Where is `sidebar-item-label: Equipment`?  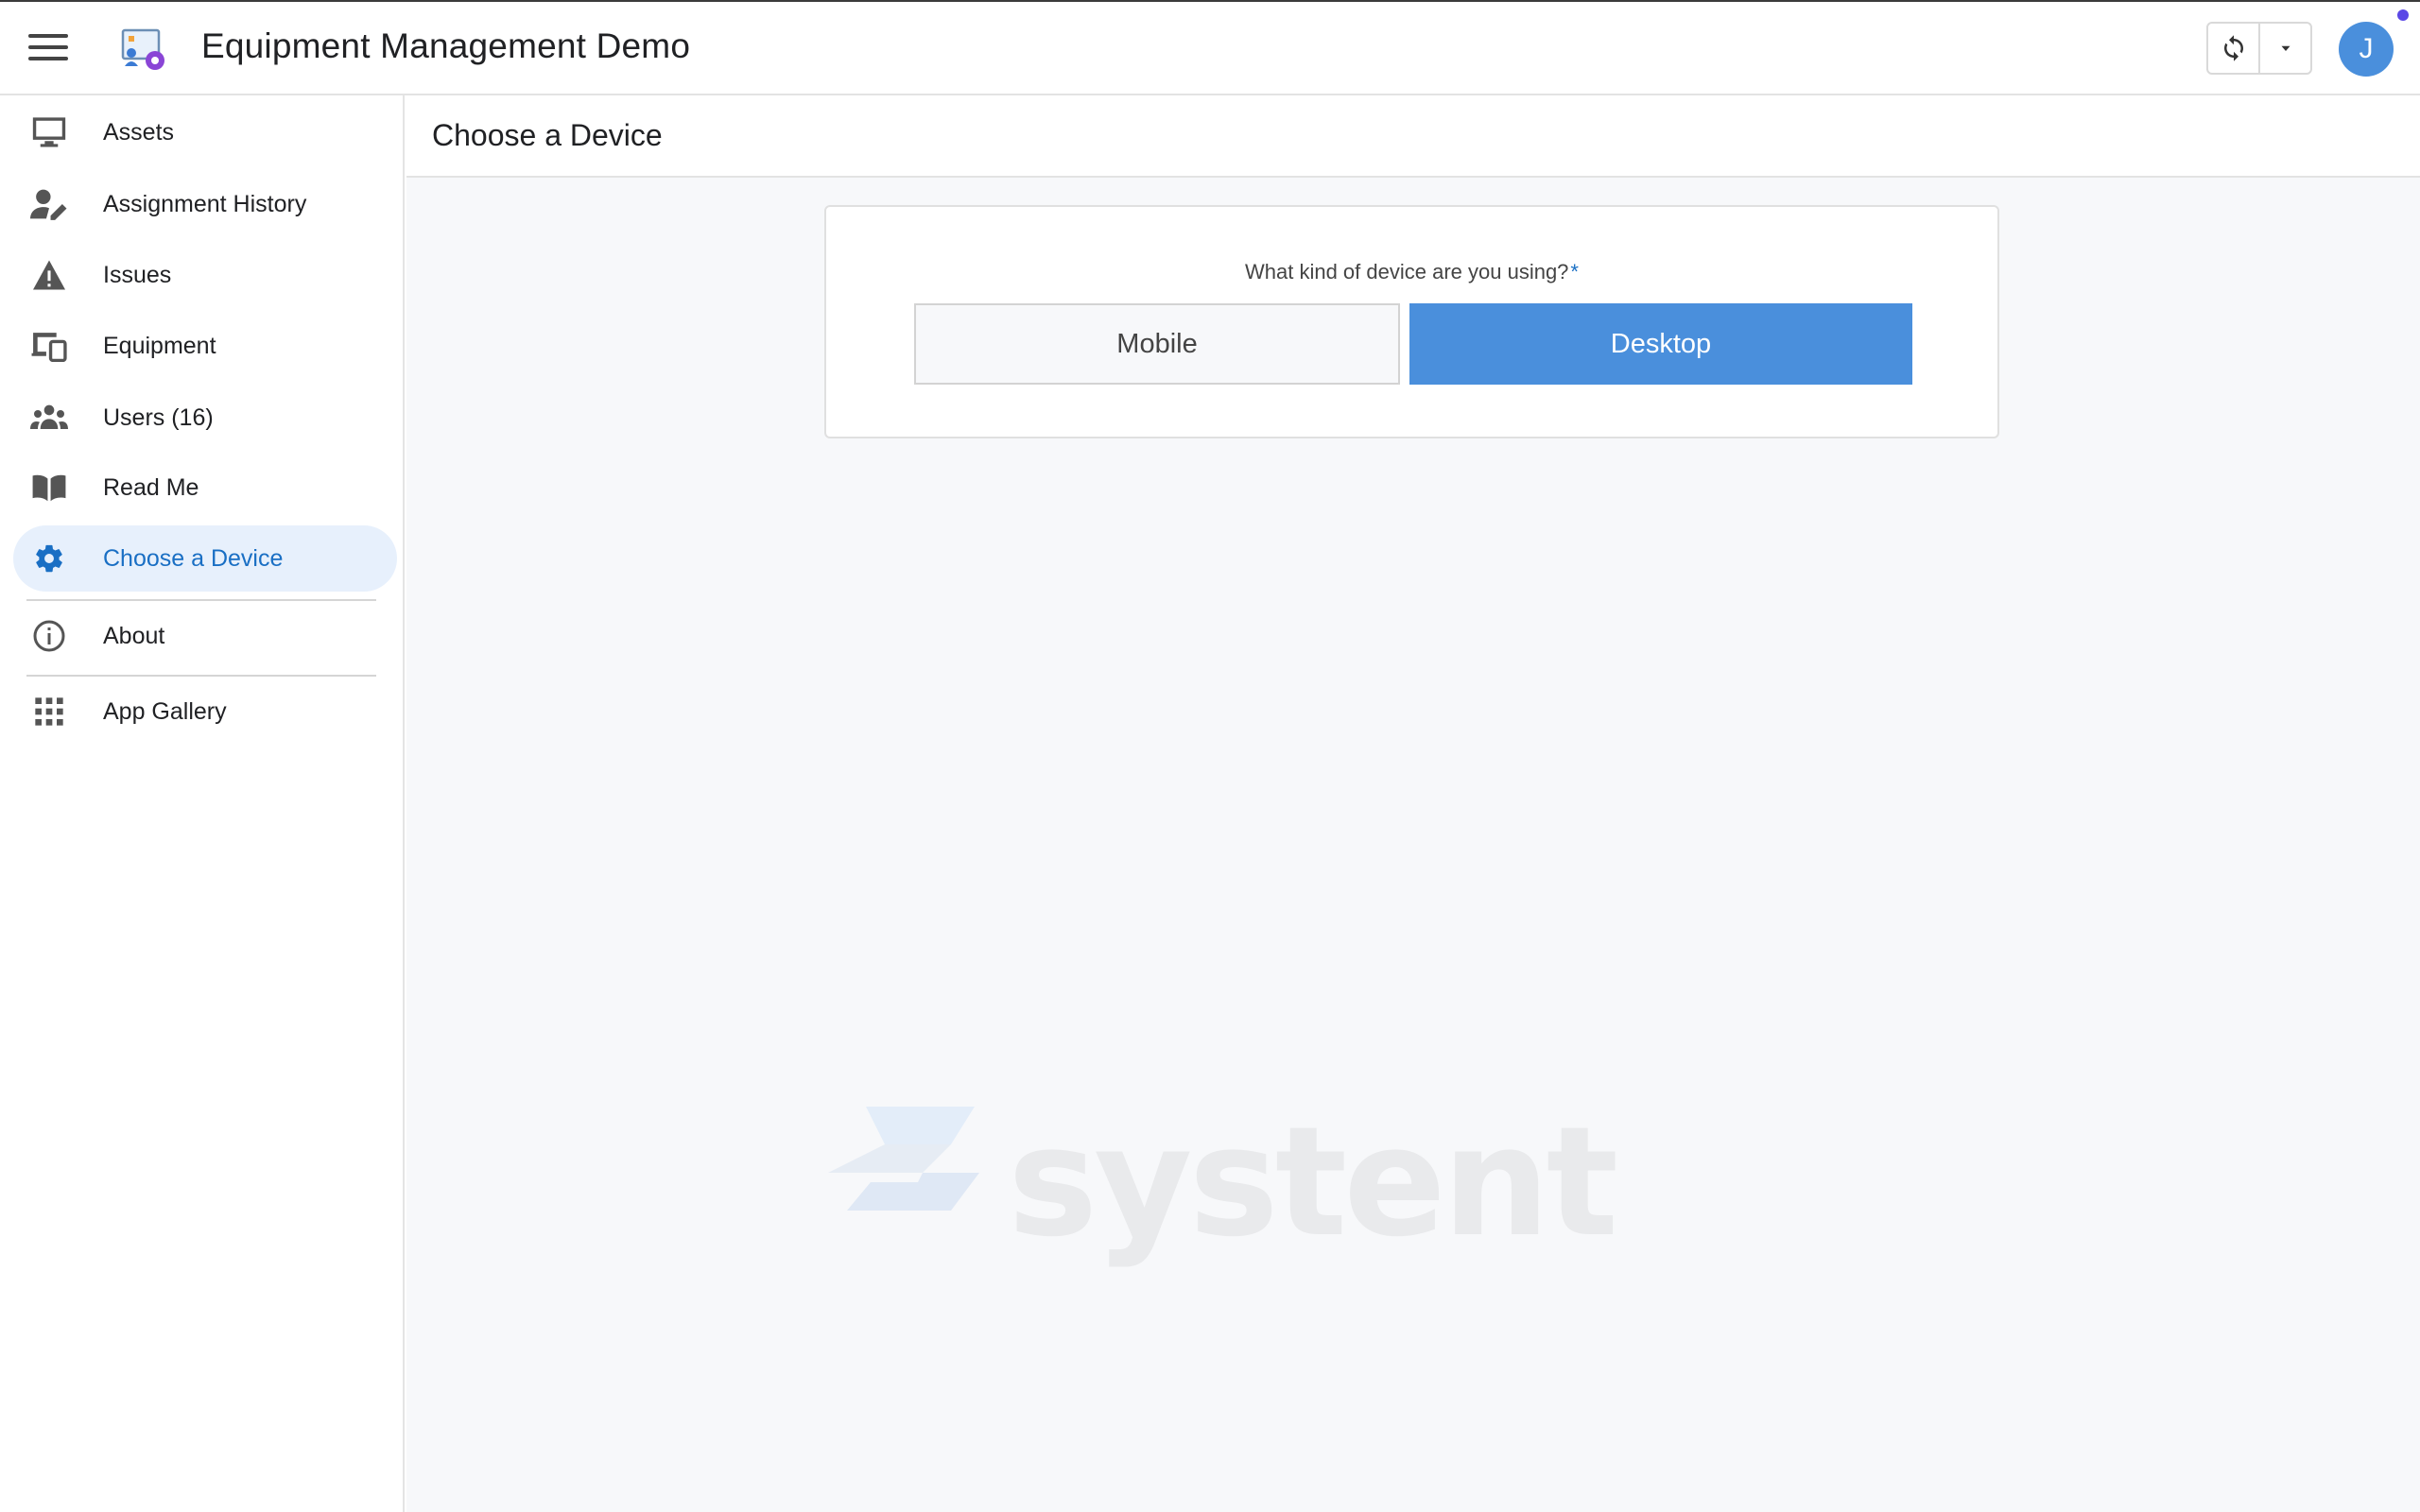 sidebar-item-label: Equipment is located at coordinates (159, 345).